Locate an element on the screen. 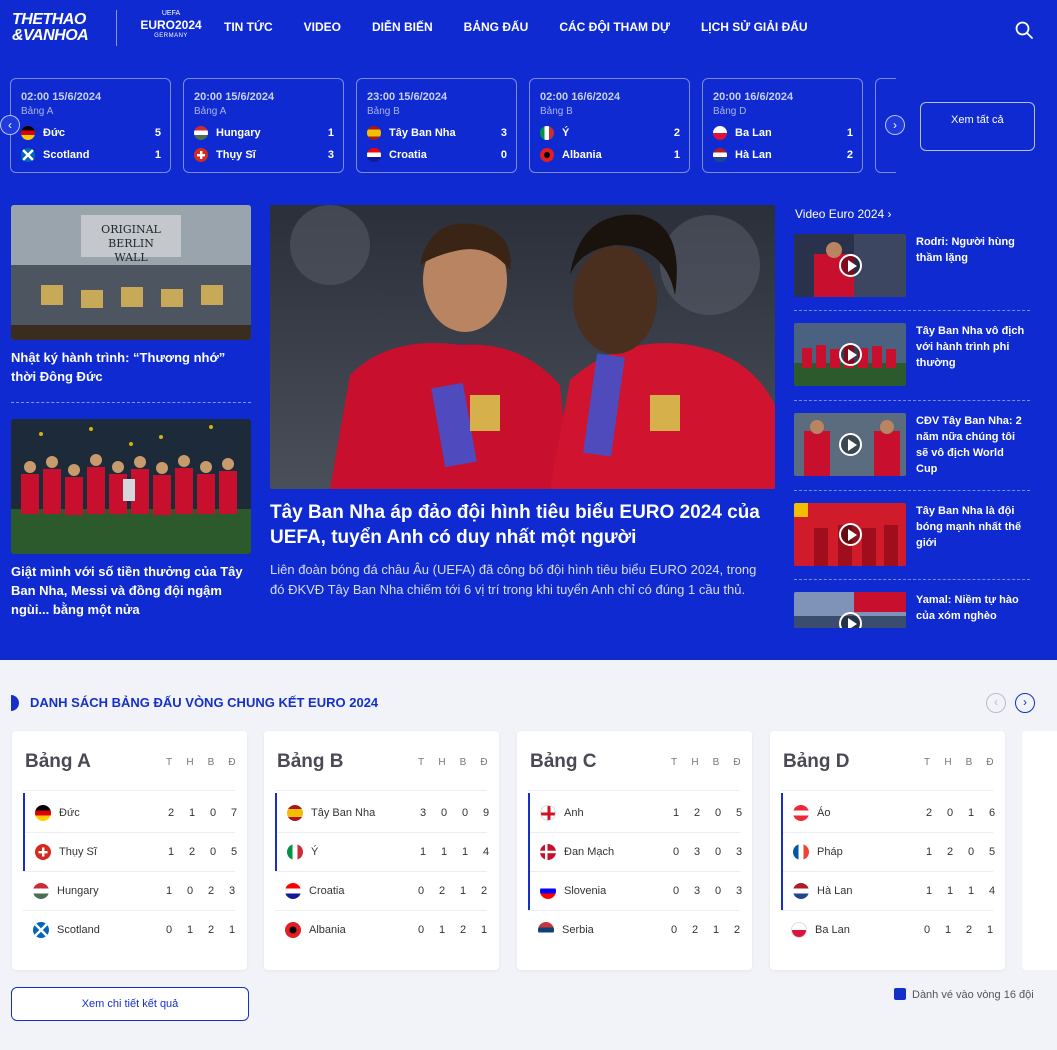 Image resolution: width=1057 pixels, height=1050 pixels. table-row: Scotland 0 1 2 1 is located at coordinates (129, 929).